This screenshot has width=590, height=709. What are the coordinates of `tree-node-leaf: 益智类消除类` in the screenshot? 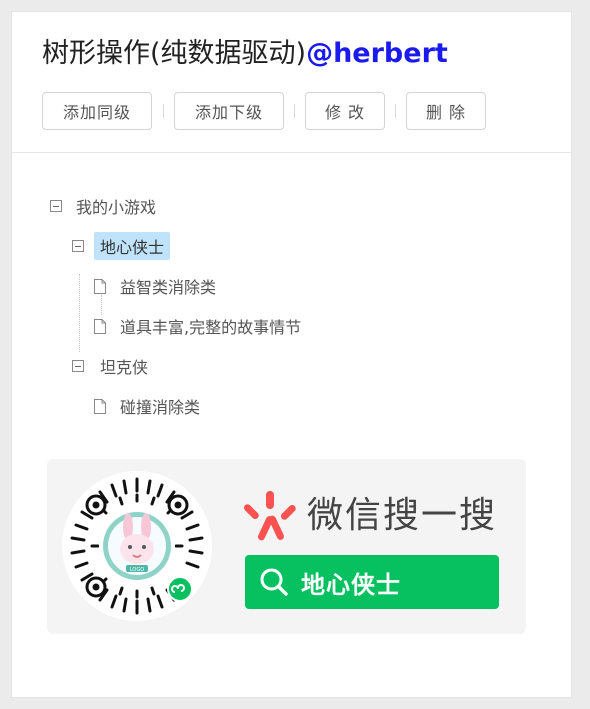 It's located at (158, 286).